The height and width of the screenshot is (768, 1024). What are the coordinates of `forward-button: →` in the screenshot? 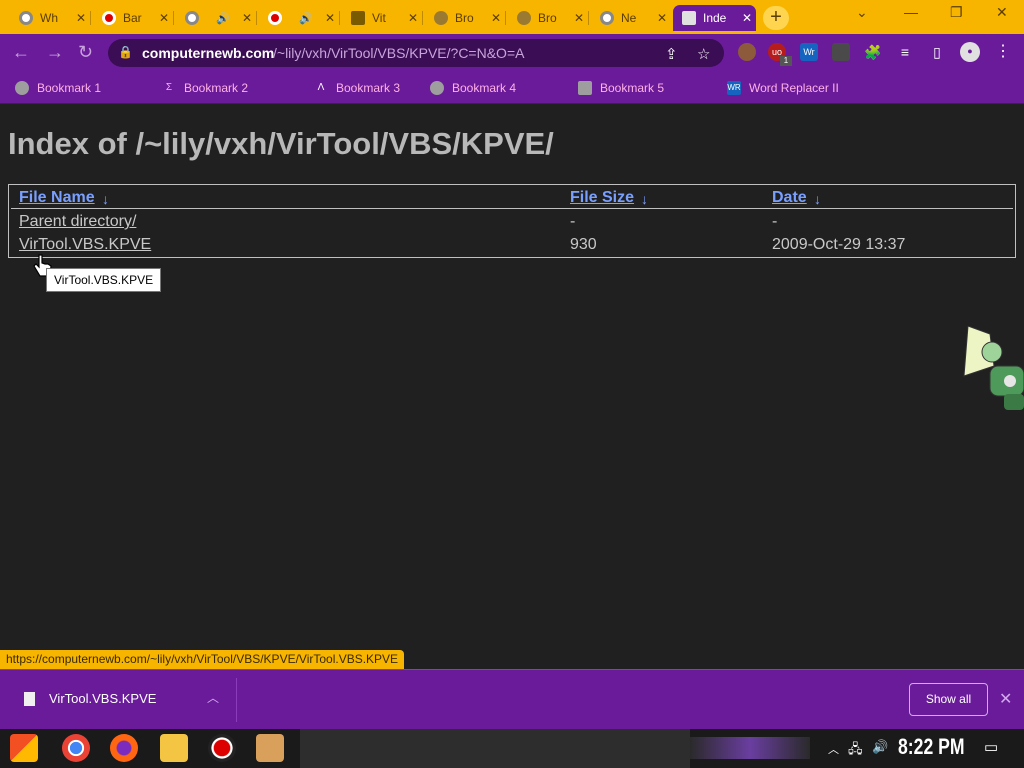 It's located at (55, 52).